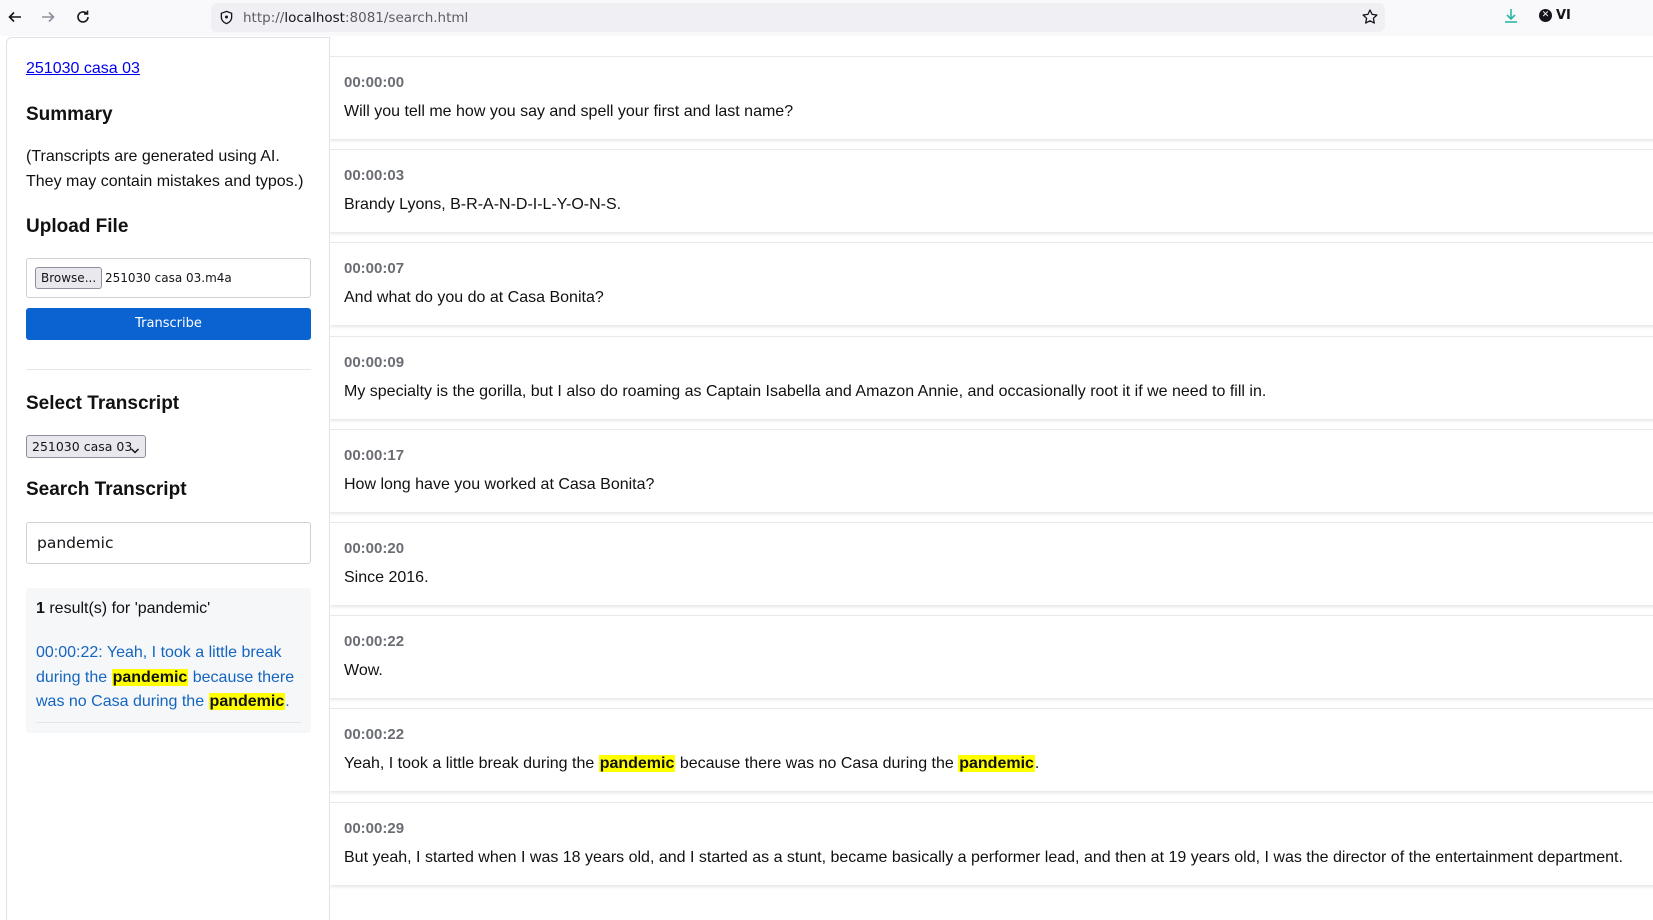 Image resolution: width=1653 pixels, height=920 pixels. I want to click on segment-timestamp: 00:00:07, so click(374, 269).